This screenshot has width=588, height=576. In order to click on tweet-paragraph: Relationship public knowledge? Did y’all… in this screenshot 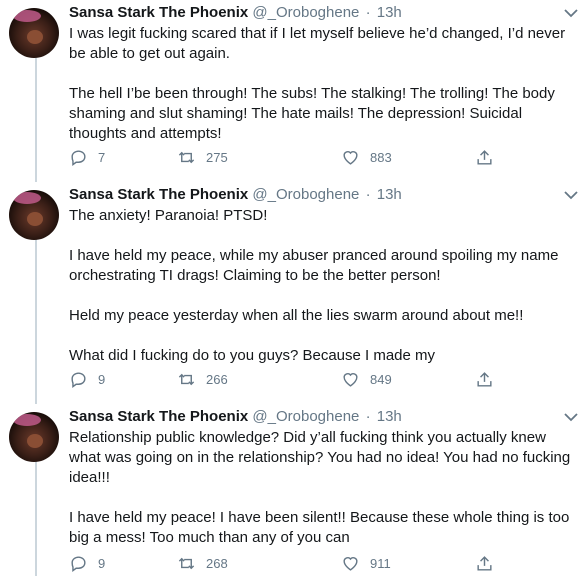, I will do `click(320, 457)`.